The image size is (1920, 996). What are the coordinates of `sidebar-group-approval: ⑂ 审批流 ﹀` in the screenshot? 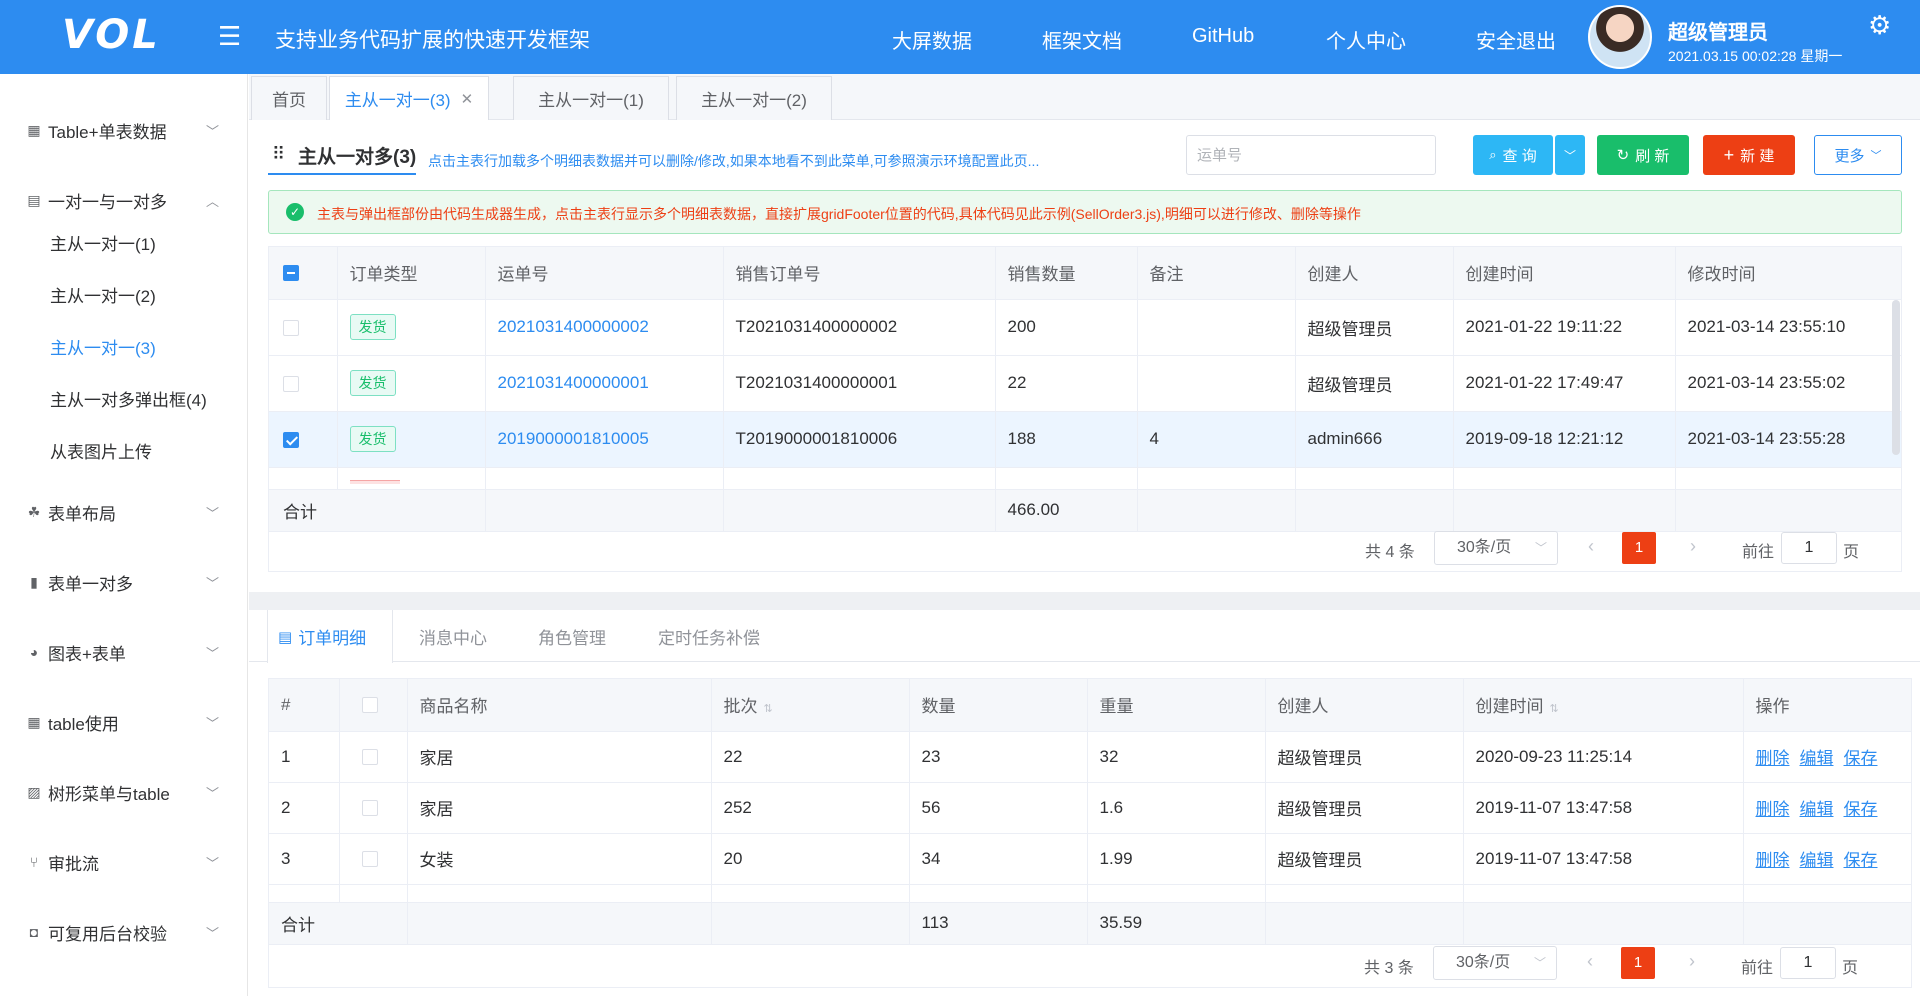 It's located at (124, 862).